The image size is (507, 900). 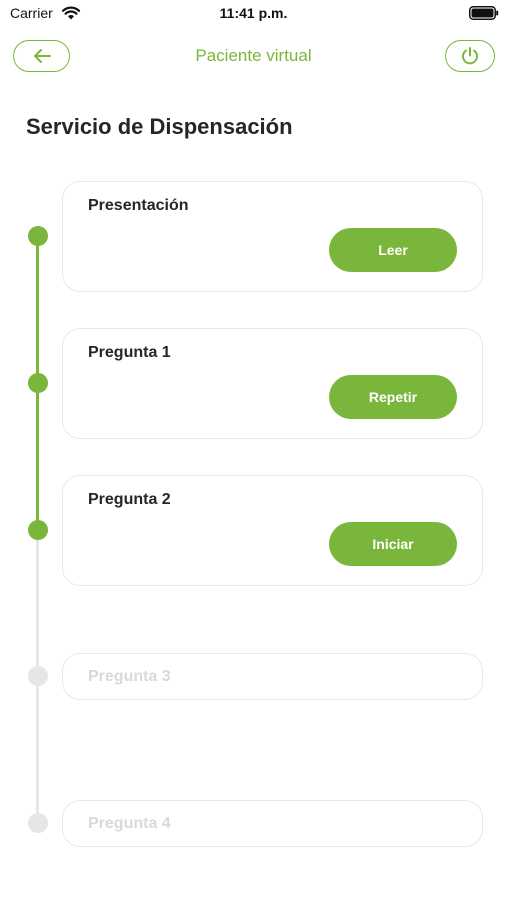 What do you see at coordinates (393, 397) in the screenshot?
I see `repeat-button: Repetir` at bounding box center [393, 397].